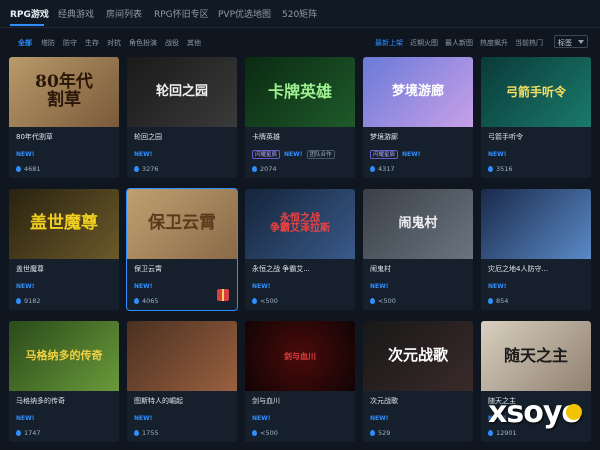 The height and width of the screenshot is (450, 600). I want to click on game-card: 盖世魔尊 盖世魔尊 NEW! 9182, so click(64, 249).